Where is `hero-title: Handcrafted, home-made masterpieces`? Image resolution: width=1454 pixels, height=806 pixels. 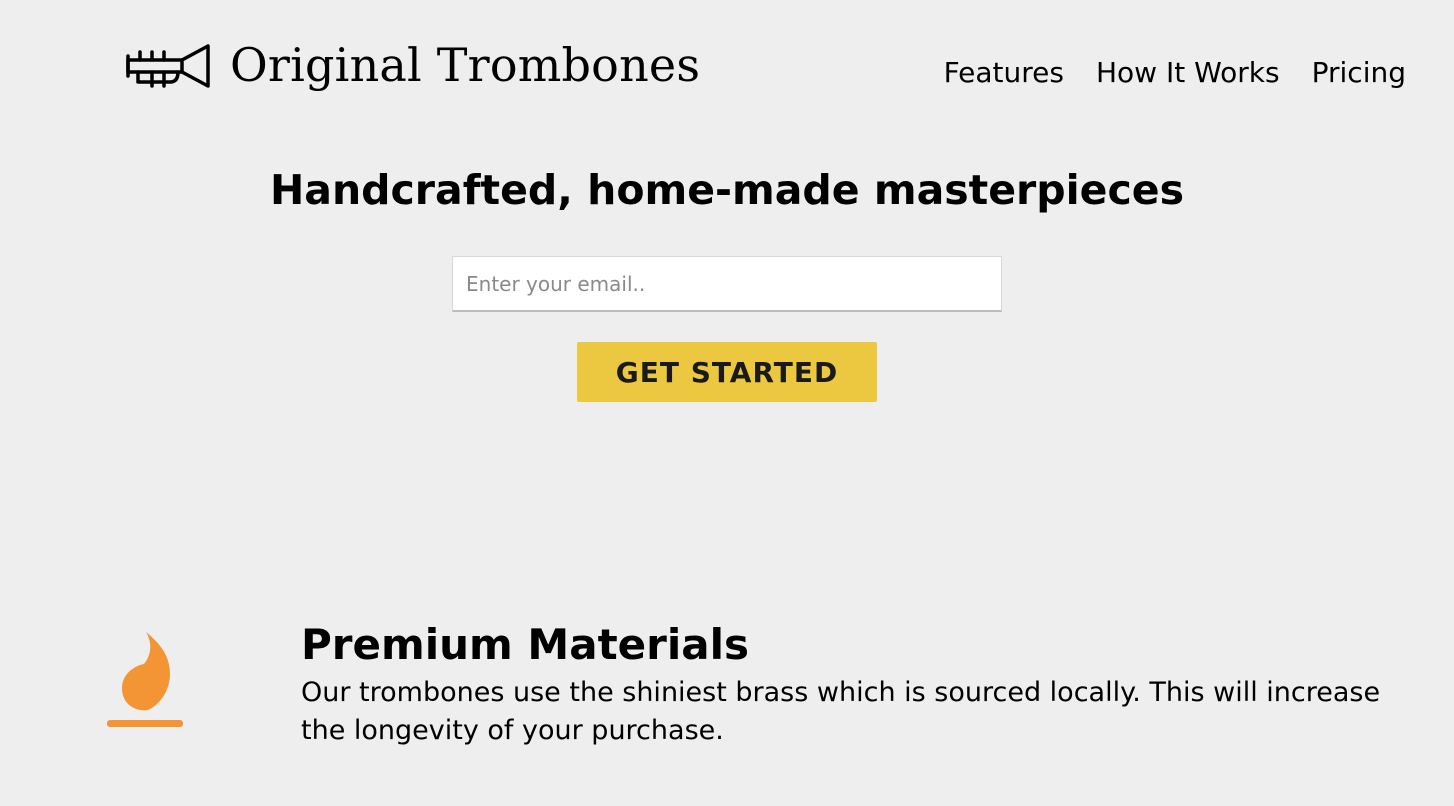 hero-title: Handcrafted, home-made masterpieces is located at coordinates (726, 190).